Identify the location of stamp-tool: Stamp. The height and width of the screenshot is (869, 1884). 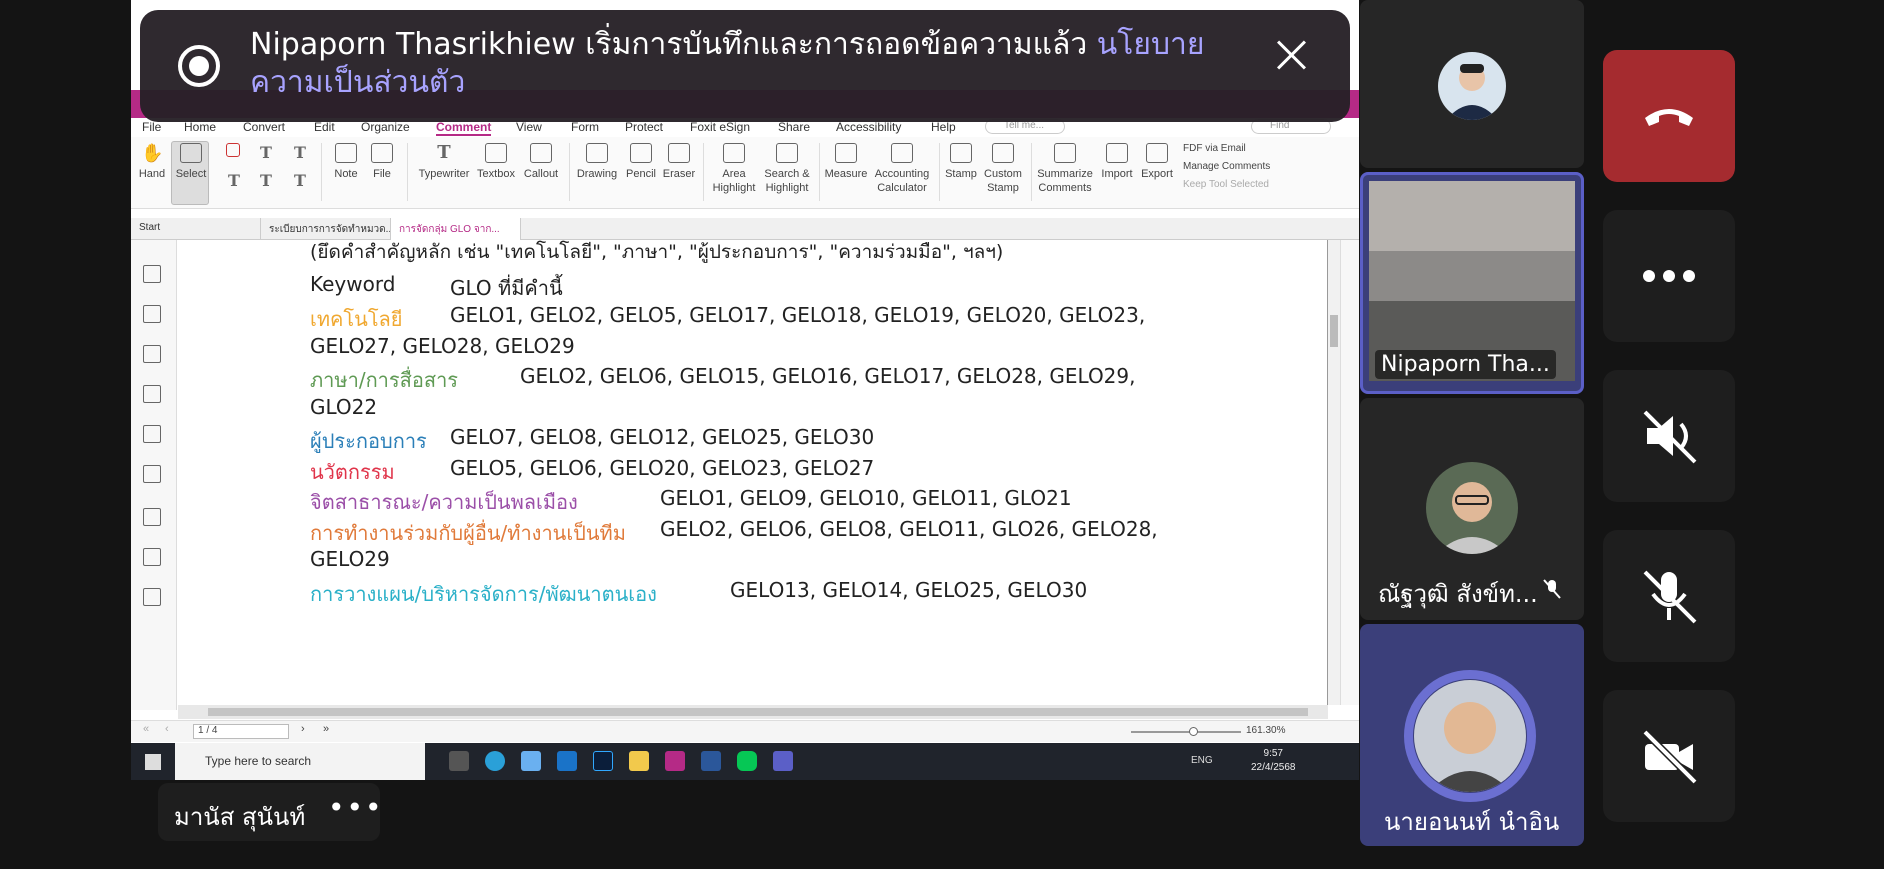
(961, 162).